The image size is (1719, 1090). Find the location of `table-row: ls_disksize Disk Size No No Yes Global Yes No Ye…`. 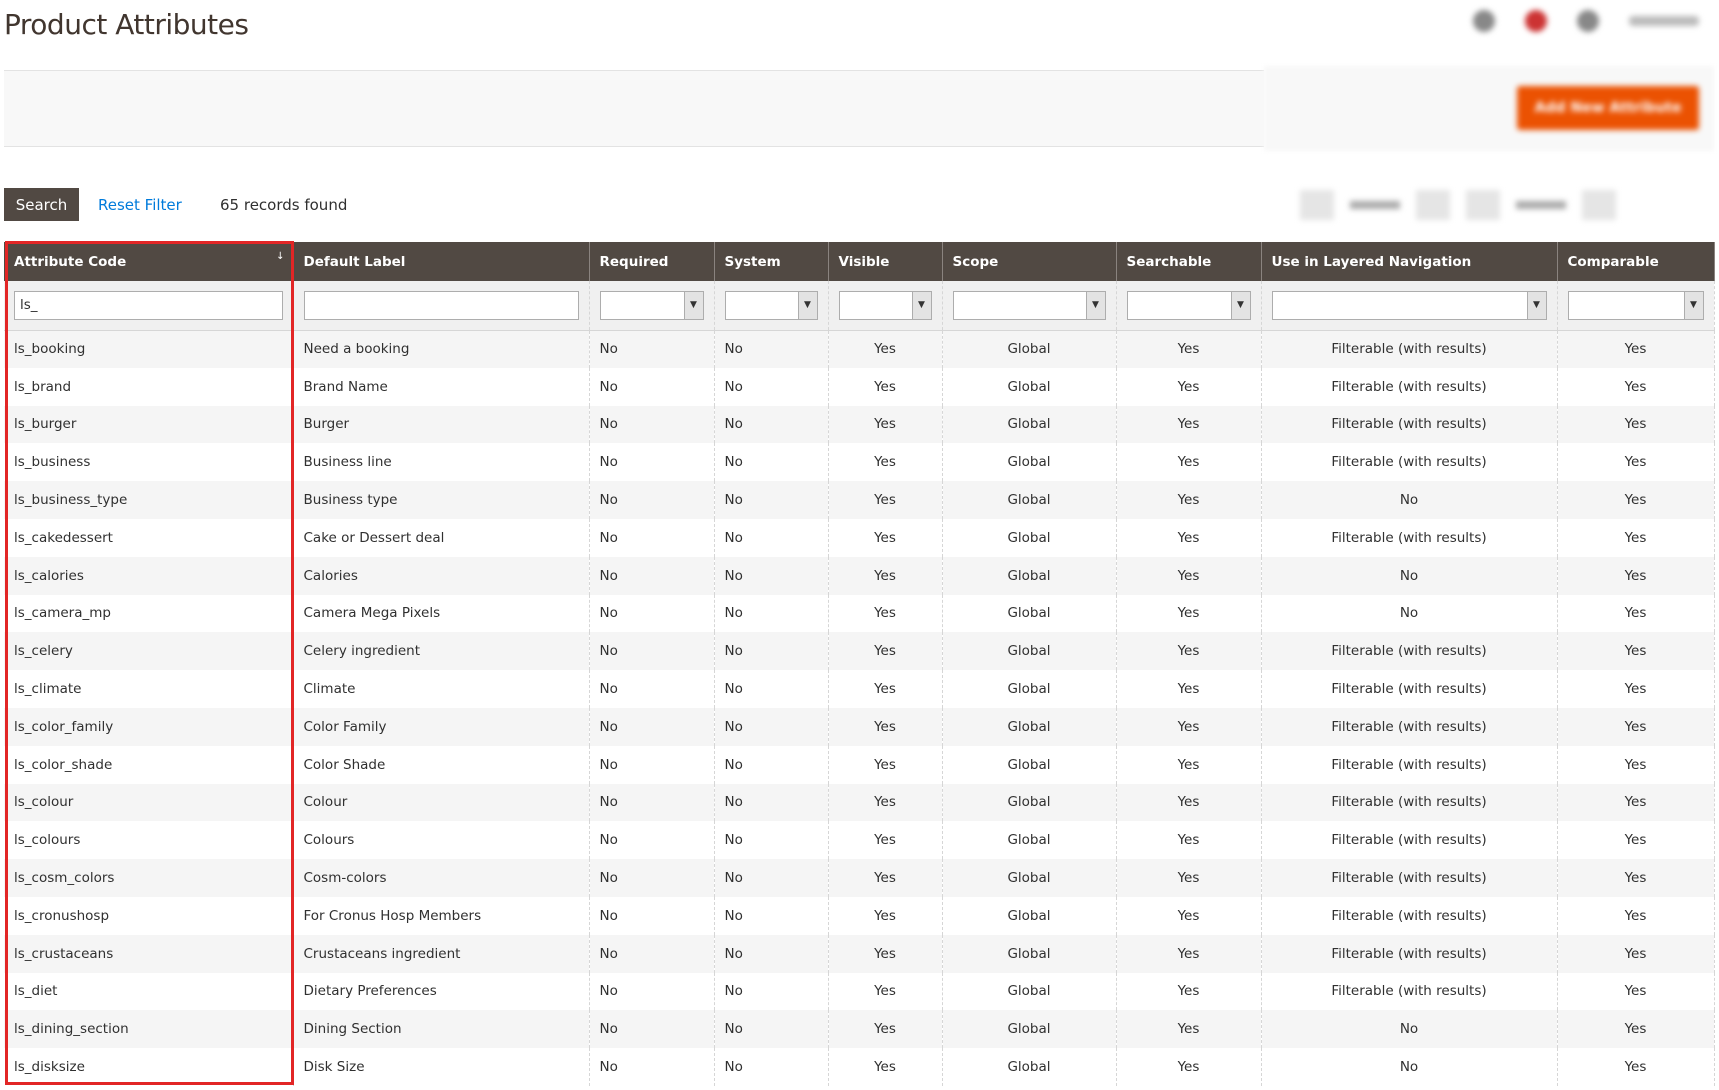

table-row: ls_disksize Disk Size No No Yes Global Yes No Ye… is located at coordinates (859, 1067).